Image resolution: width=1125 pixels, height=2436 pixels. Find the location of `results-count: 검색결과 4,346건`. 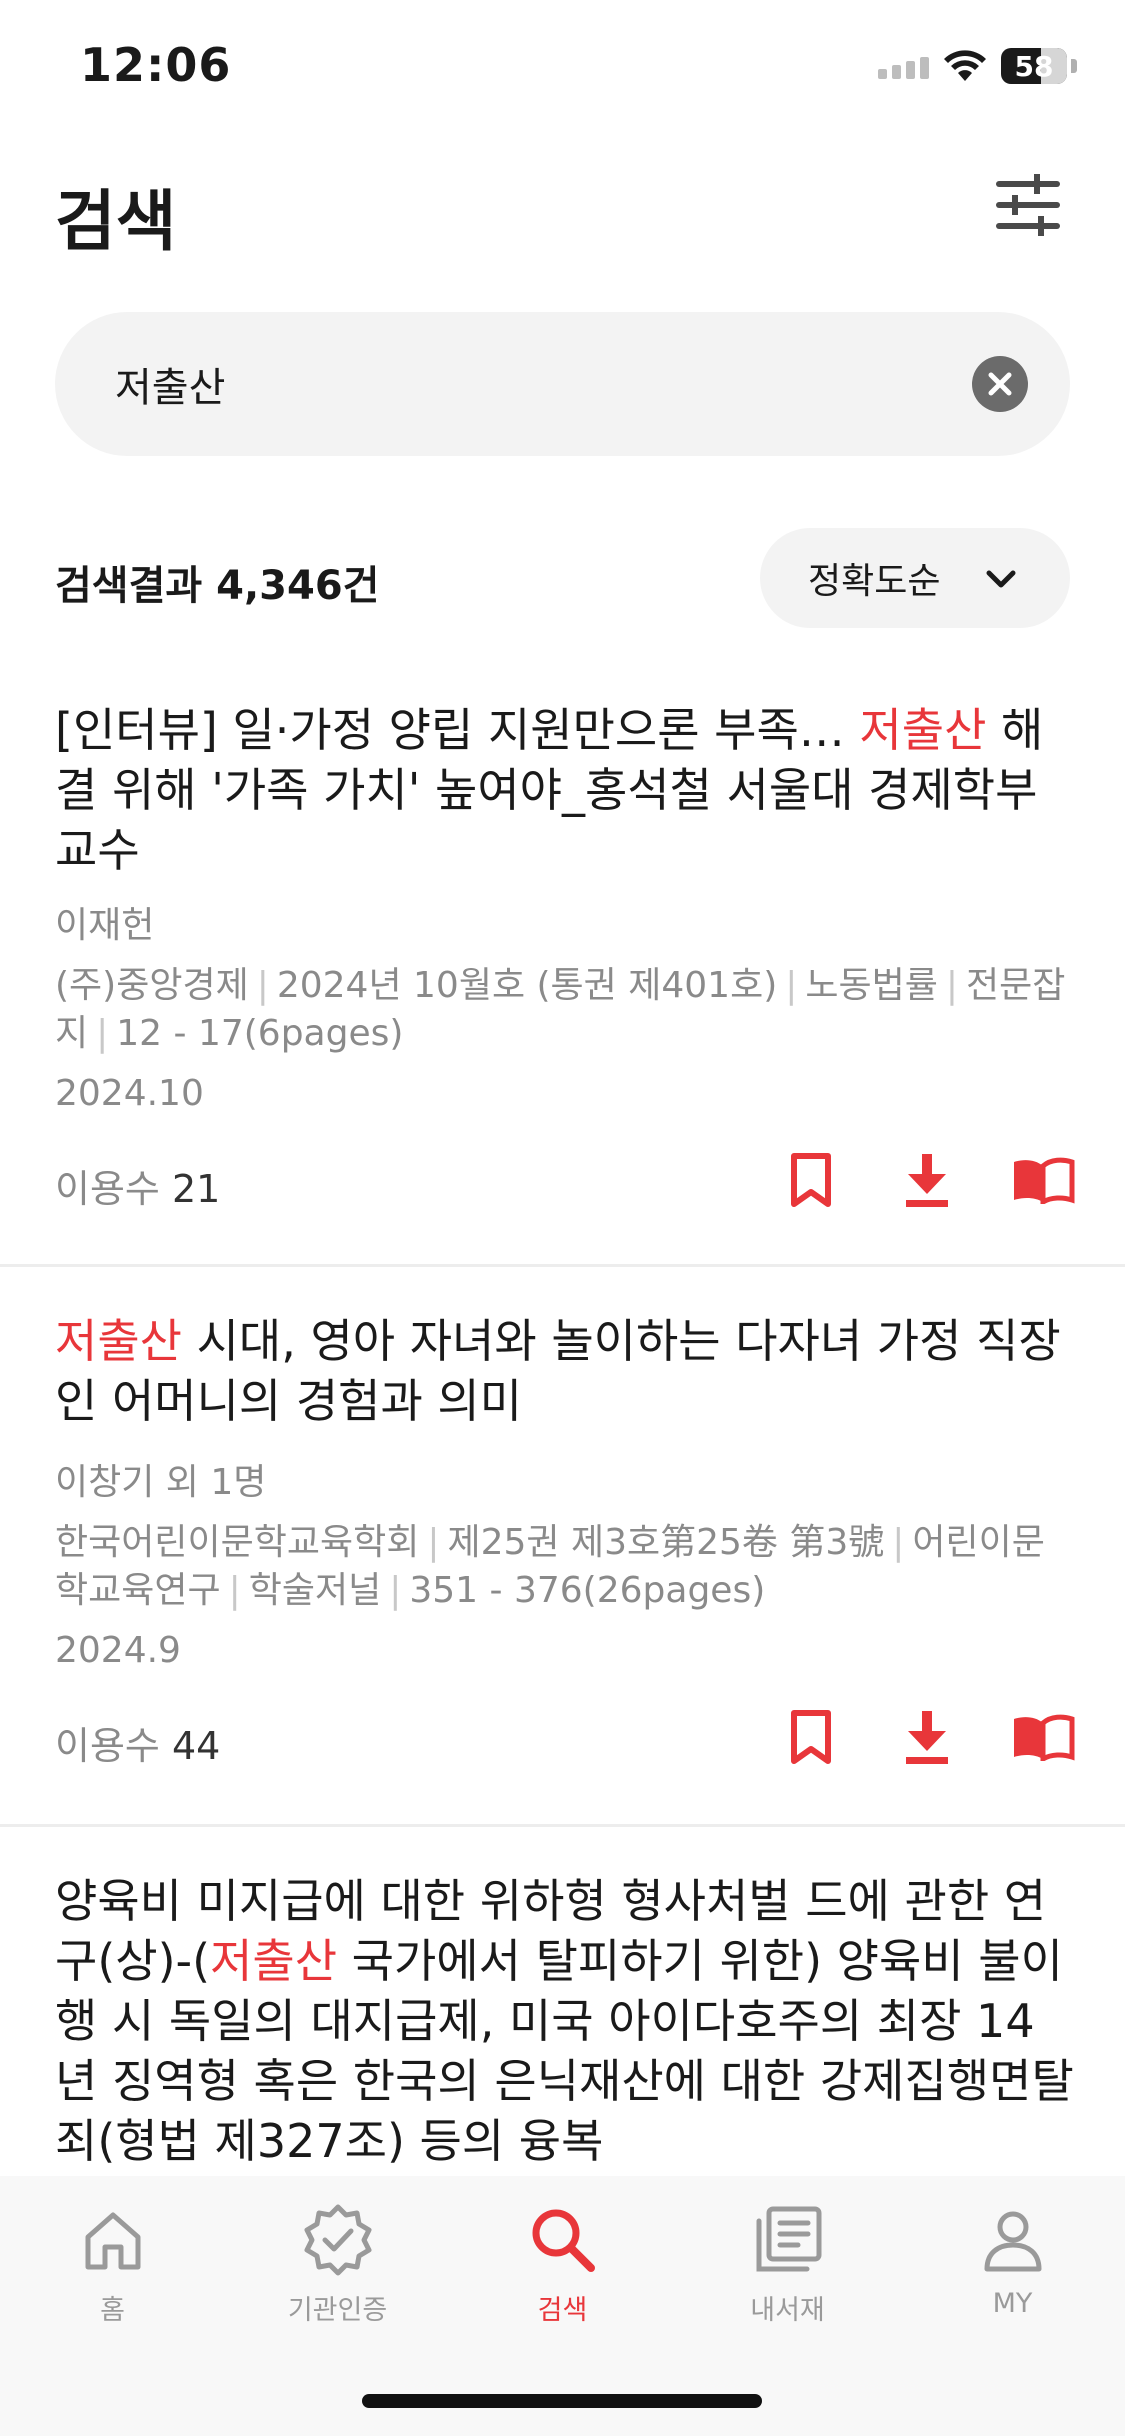

results-count: 검색결과 4,346건 is located at coordinates (217, 586).